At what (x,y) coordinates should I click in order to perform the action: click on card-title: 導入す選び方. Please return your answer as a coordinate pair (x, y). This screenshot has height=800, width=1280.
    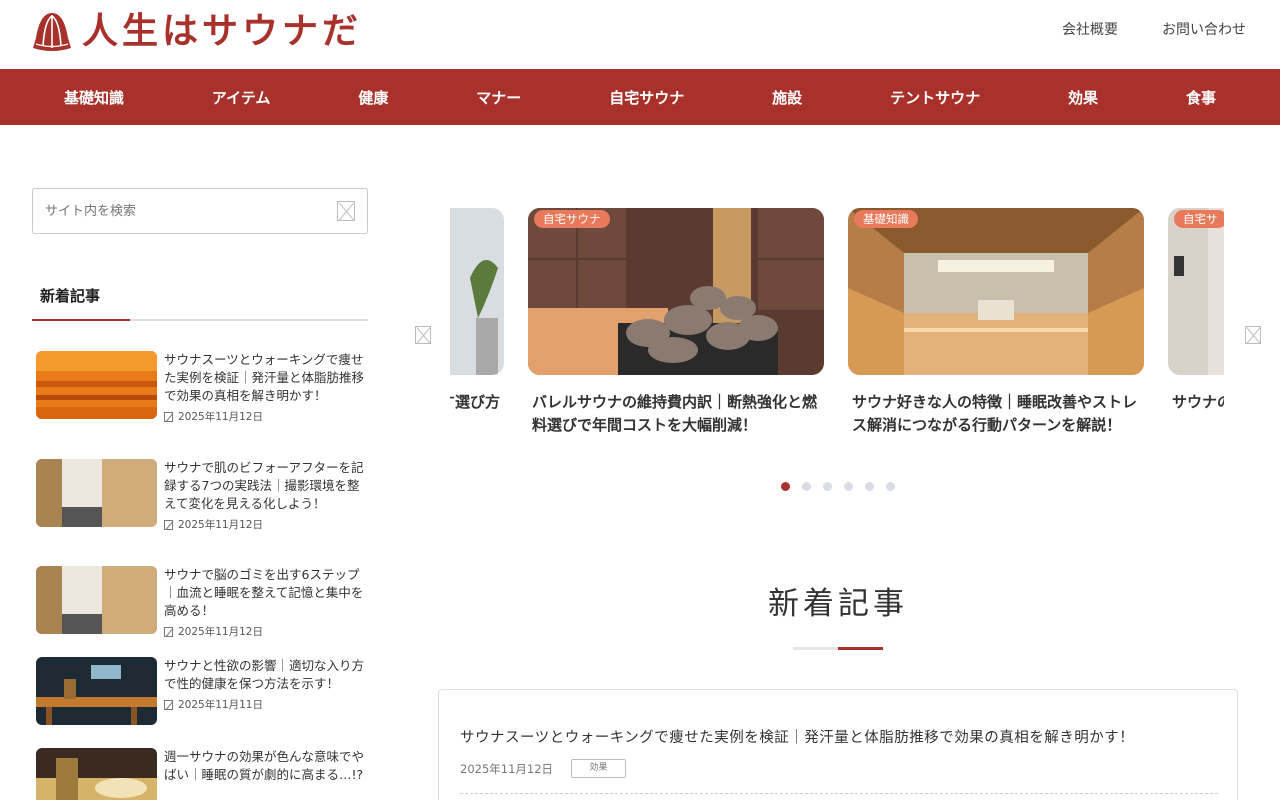
    Looking at the image, I should click on (477, 402).